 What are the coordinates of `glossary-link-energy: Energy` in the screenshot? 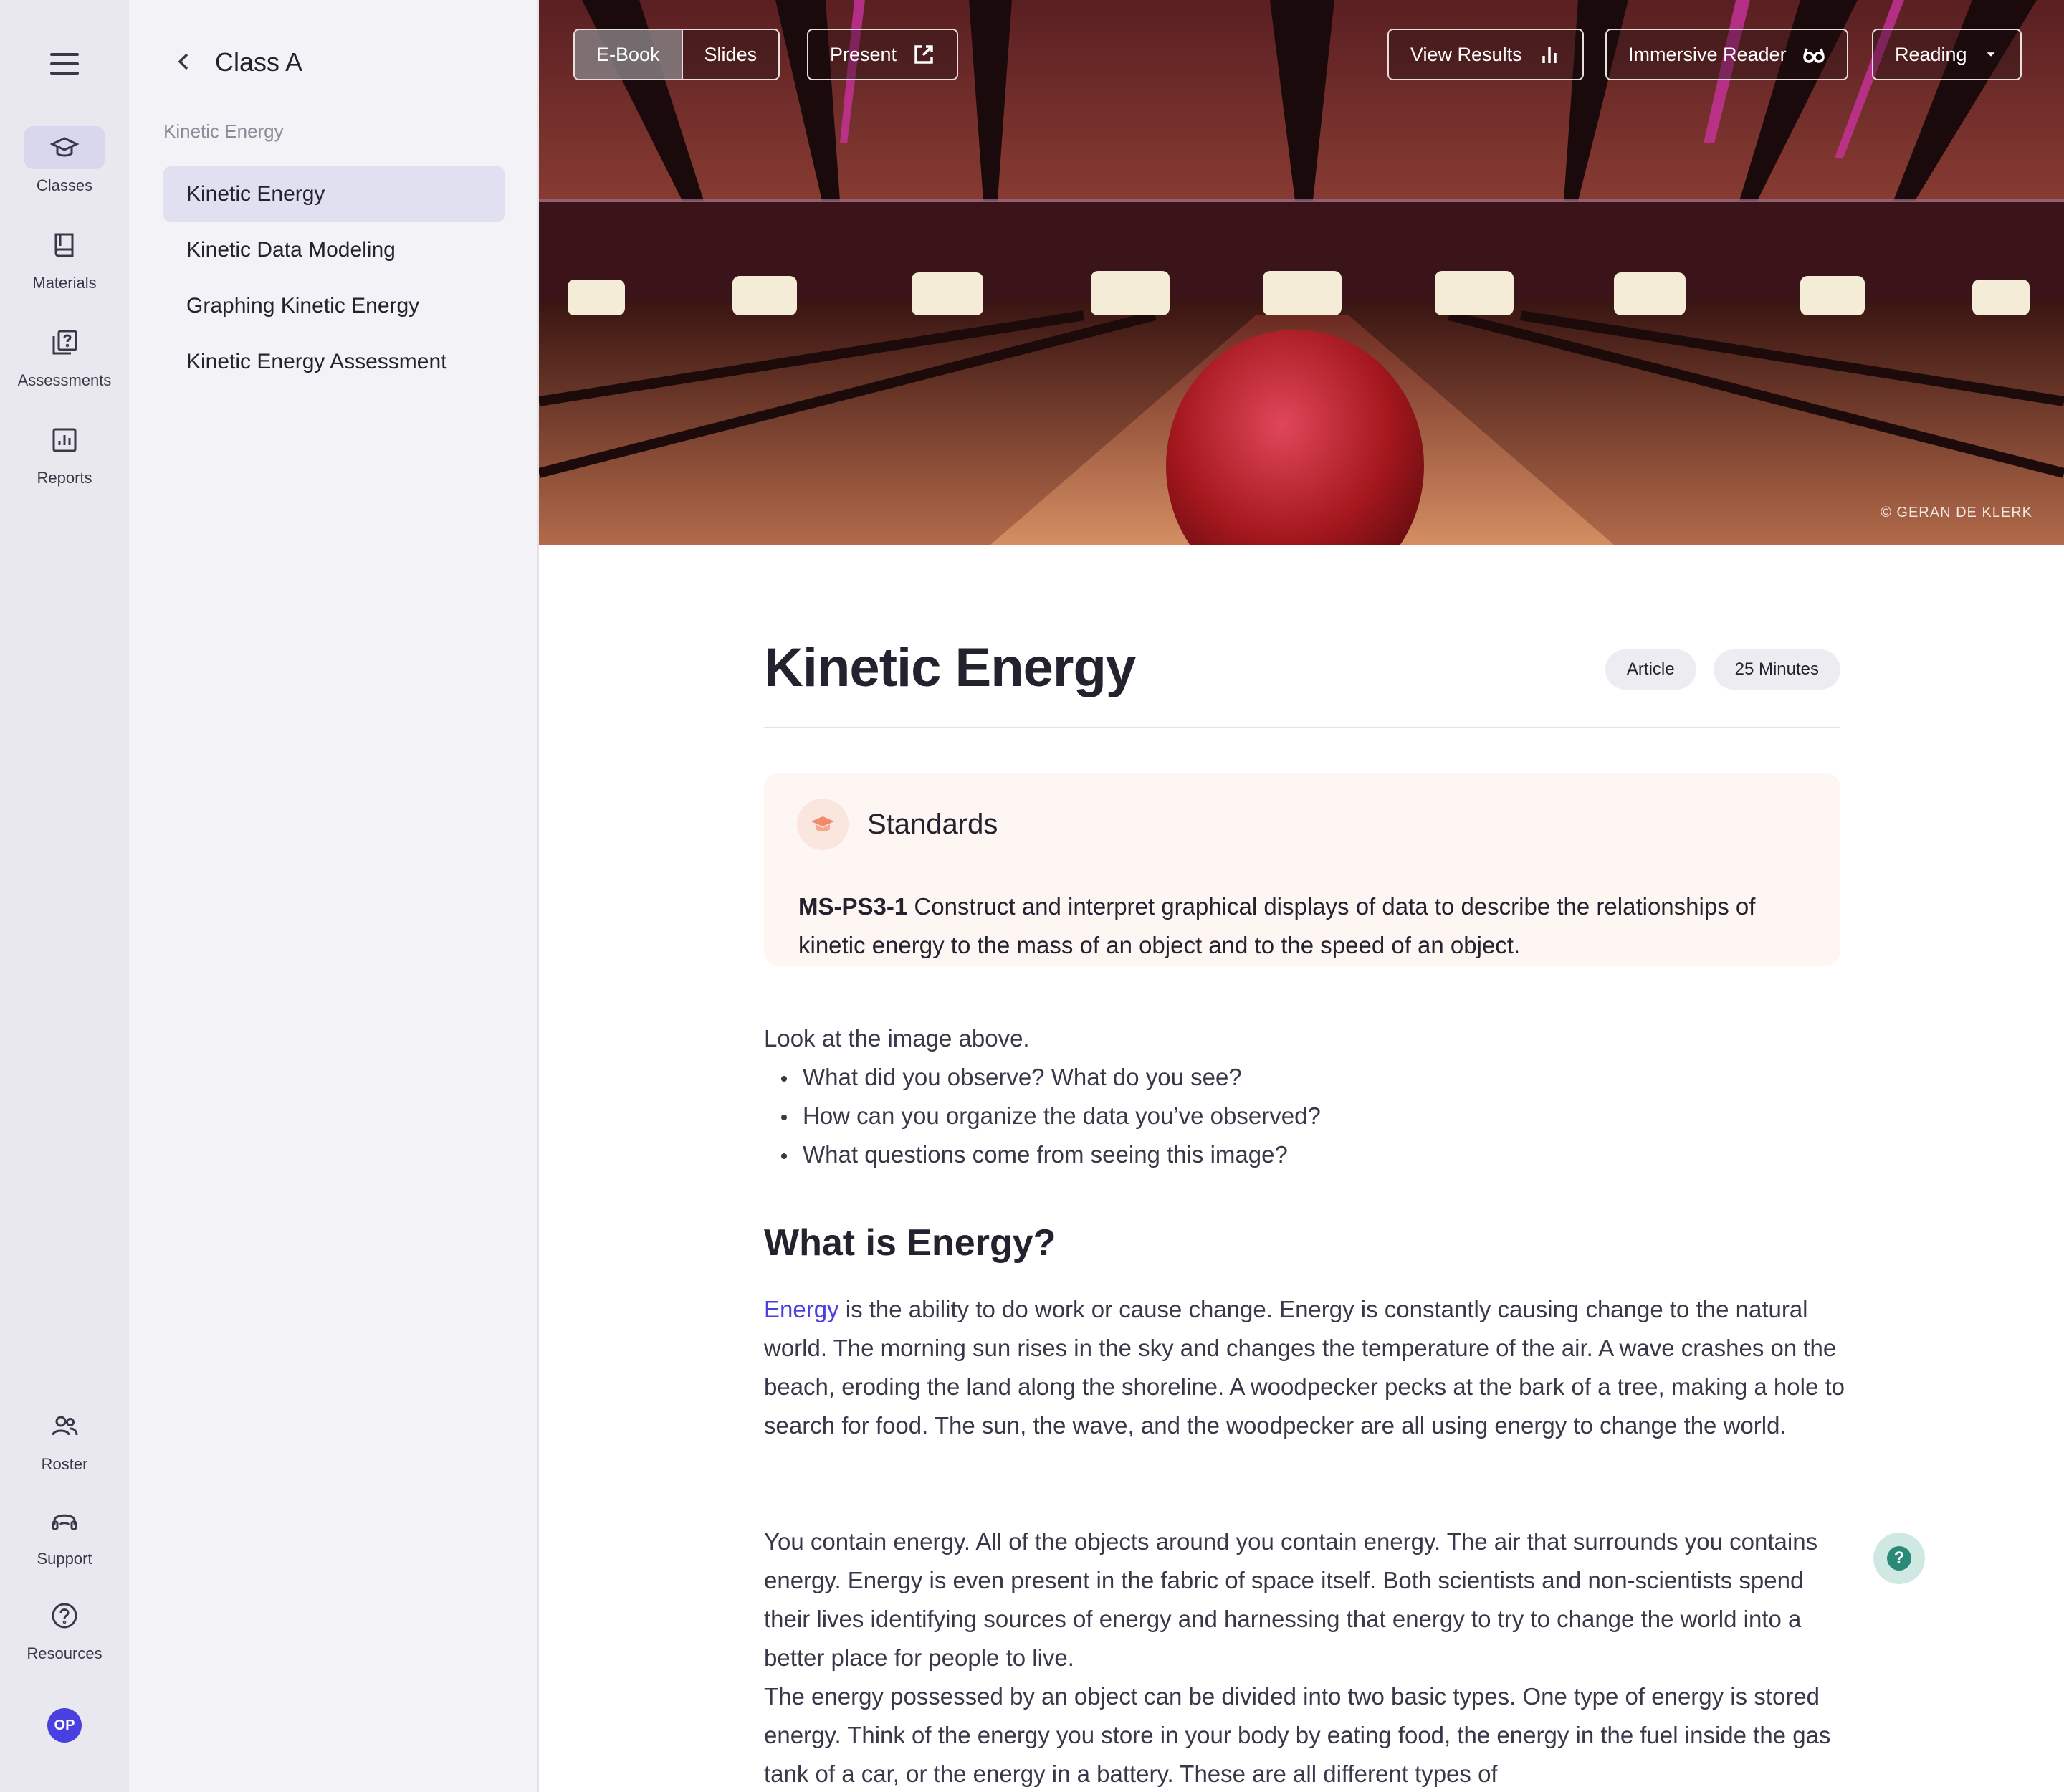 It's located at (801, 1309).